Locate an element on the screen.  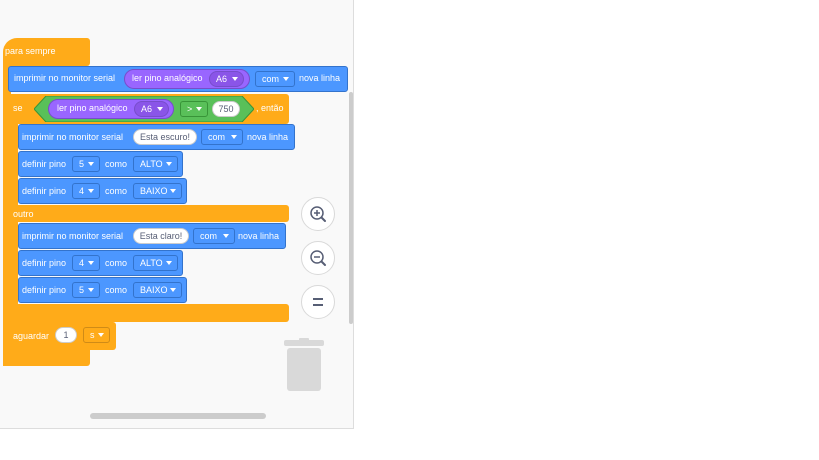
vertical-scrollbar is located at coordinates (351, 208).